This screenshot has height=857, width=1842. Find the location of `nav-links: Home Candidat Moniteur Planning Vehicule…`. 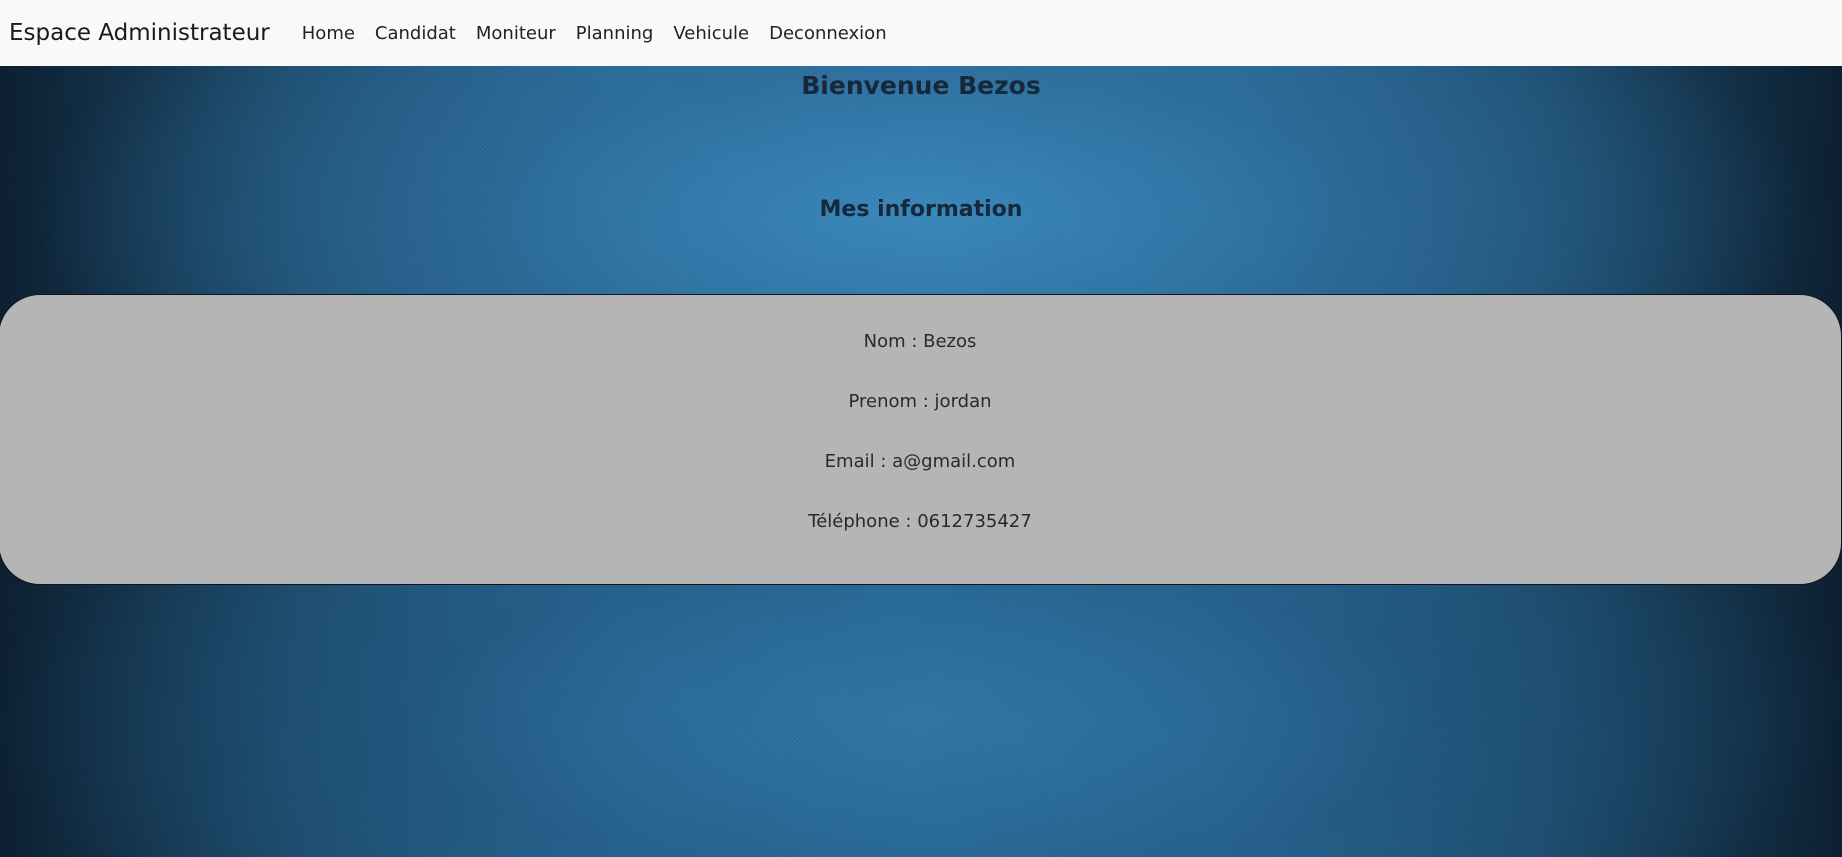

nav-links: Home Candidat Moniteur Planning Vehicule… is located at coordinates (594, 33).